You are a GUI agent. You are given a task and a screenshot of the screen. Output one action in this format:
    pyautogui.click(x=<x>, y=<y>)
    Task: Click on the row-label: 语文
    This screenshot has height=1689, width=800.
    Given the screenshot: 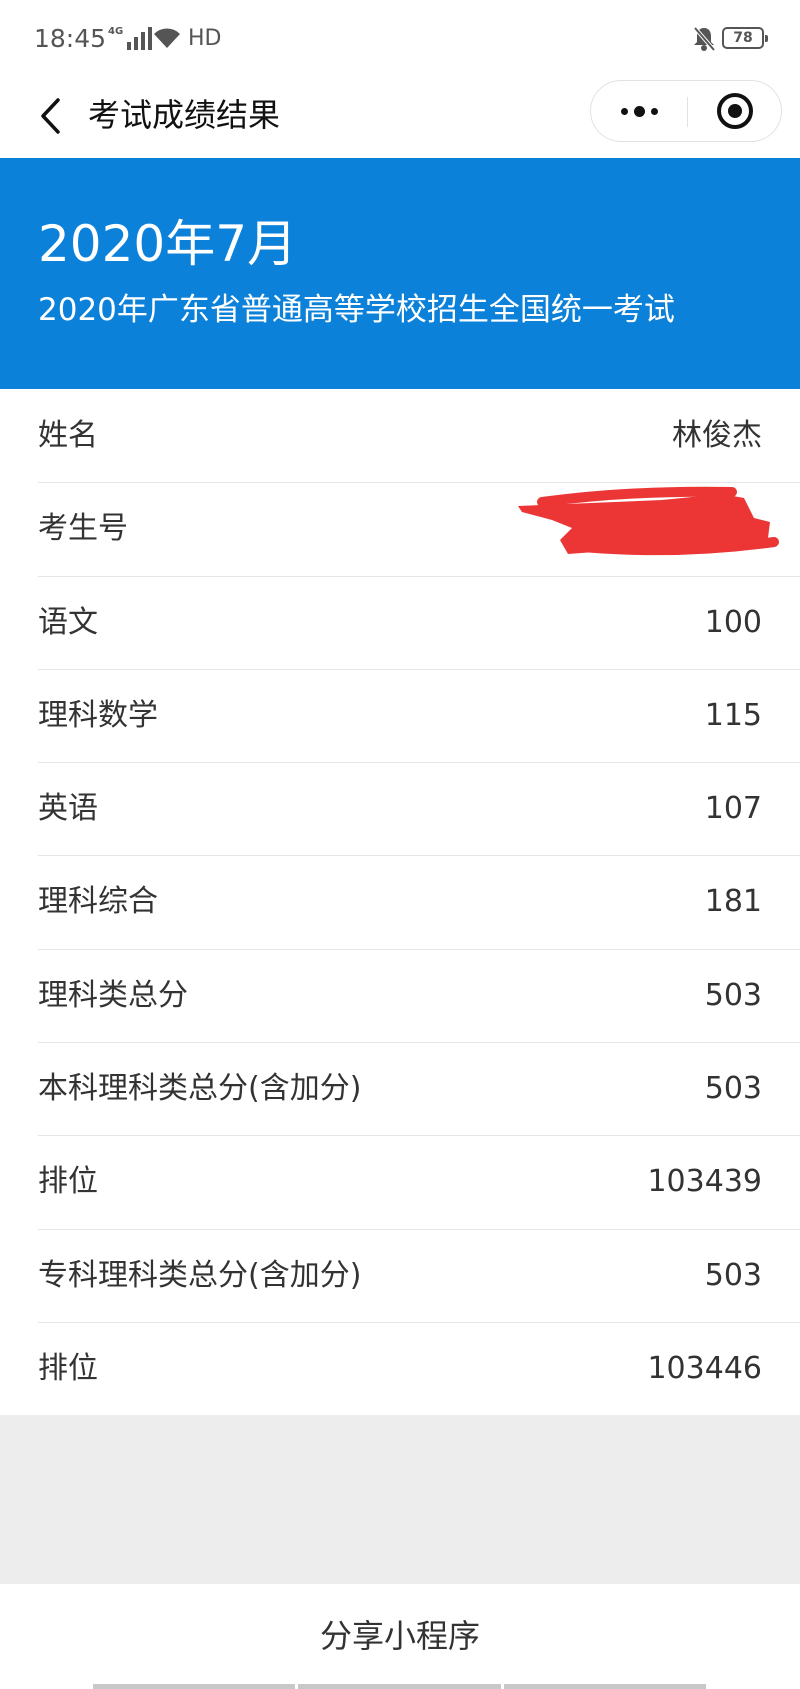 What is the action you would take?
    pyautogui.click(x=68, y=622)
    